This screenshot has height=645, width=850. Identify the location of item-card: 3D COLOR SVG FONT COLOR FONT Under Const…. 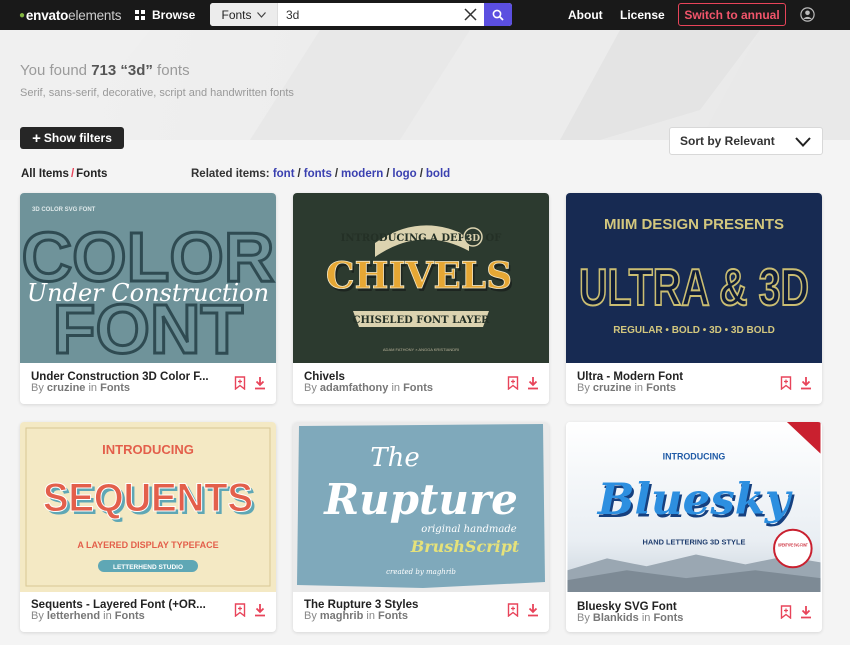
(148, 298).